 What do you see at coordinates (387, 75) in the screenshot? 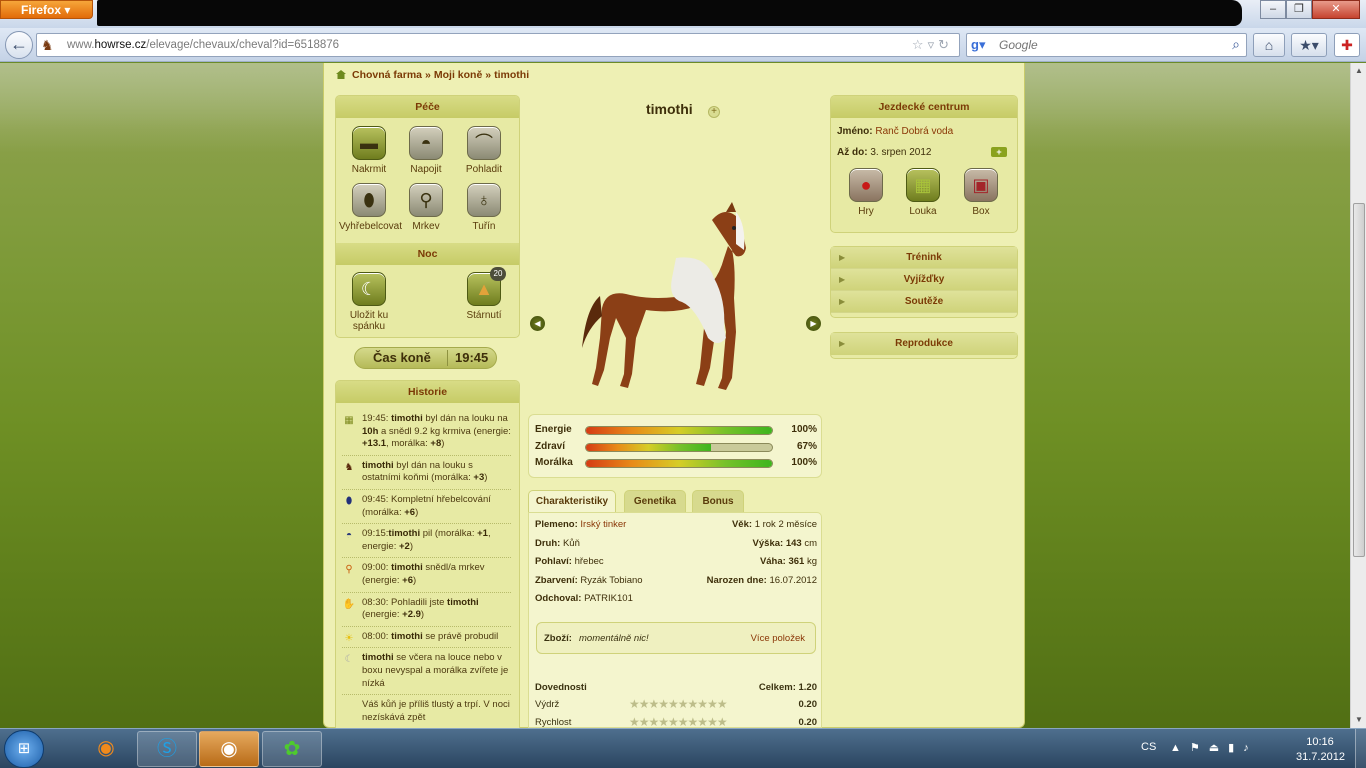
I see `breadcrumb-farm: Chovná farma` at bounding box center [387, 75].